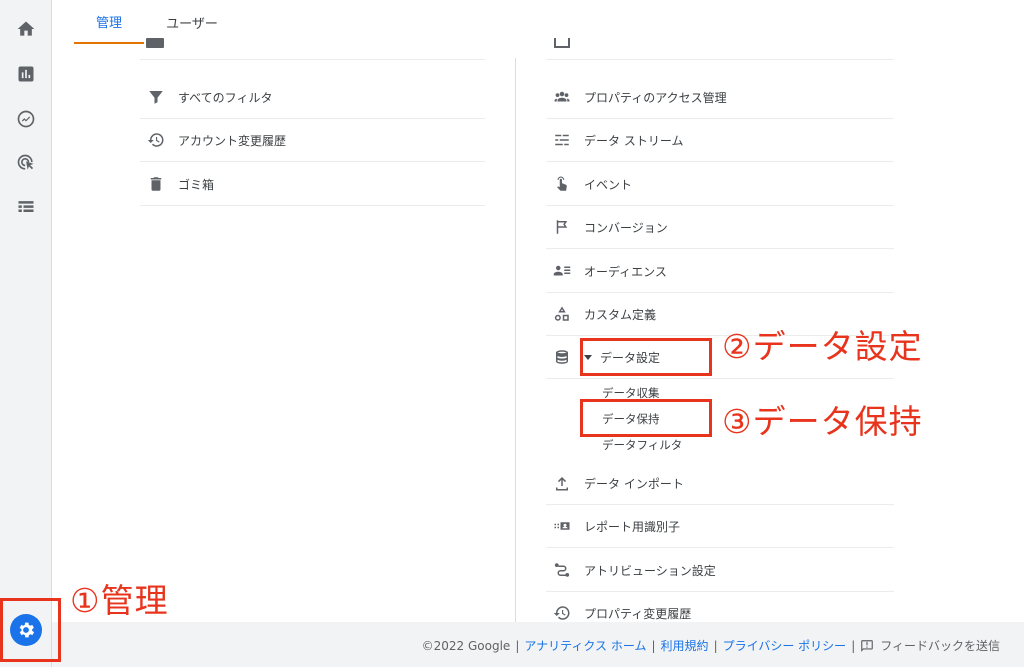 The width and height of the screenshot is (1024, 667). What do you see at coordinates (515, 340) in the screenshot?
I see `column-divider` at bounding box center [515, 340].